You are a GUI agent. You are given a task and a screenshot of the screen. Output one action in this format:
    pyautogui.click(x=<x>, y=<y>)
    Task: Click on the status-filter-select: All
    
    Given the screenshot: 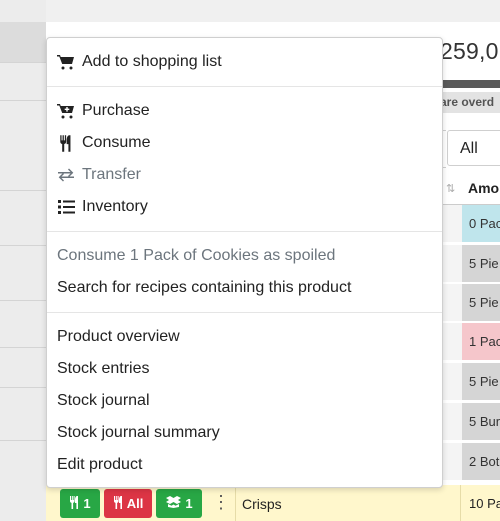 What is the action you would take?
    pyautogui.click(x=473, y=148)
    